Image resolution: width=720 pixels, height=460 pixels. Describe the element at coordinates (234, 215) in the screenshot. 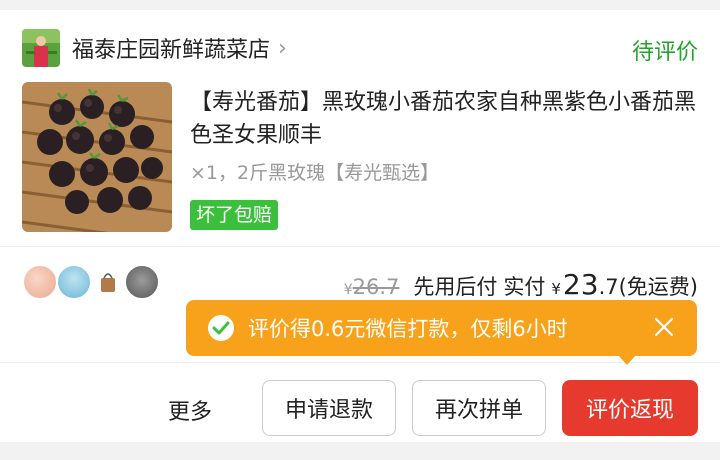

I see `guarantee-badge: 坏了包赔` at that location.